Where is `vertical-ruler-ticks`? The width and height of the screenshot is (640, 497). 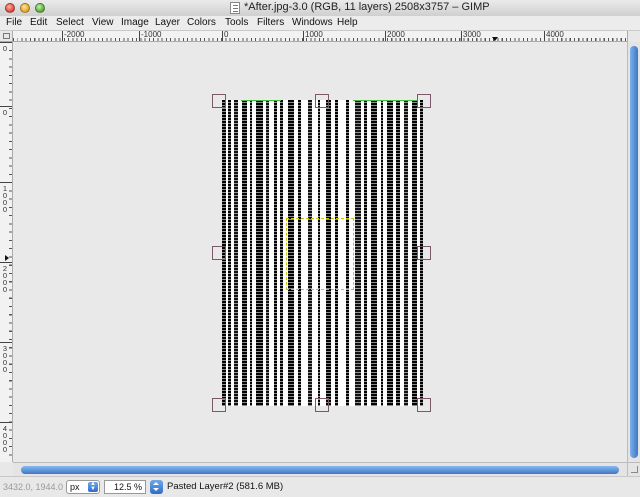 vertical-ruler-ticks is located at coordinates (10, 252).